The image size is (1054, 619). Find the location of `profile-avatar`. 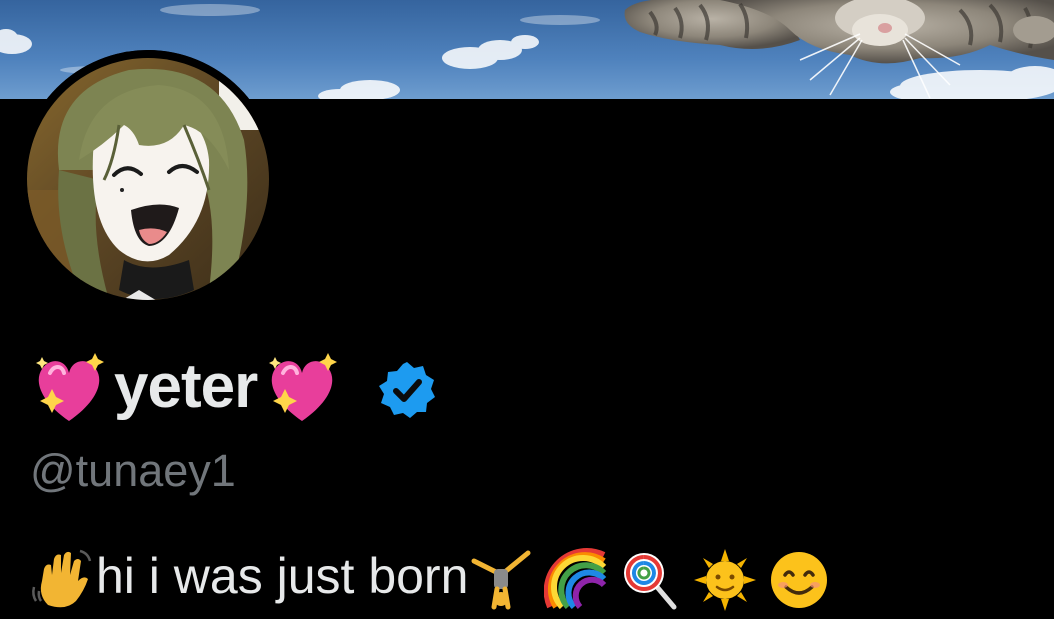

profile-avatar is located at coordinates (148, 179).